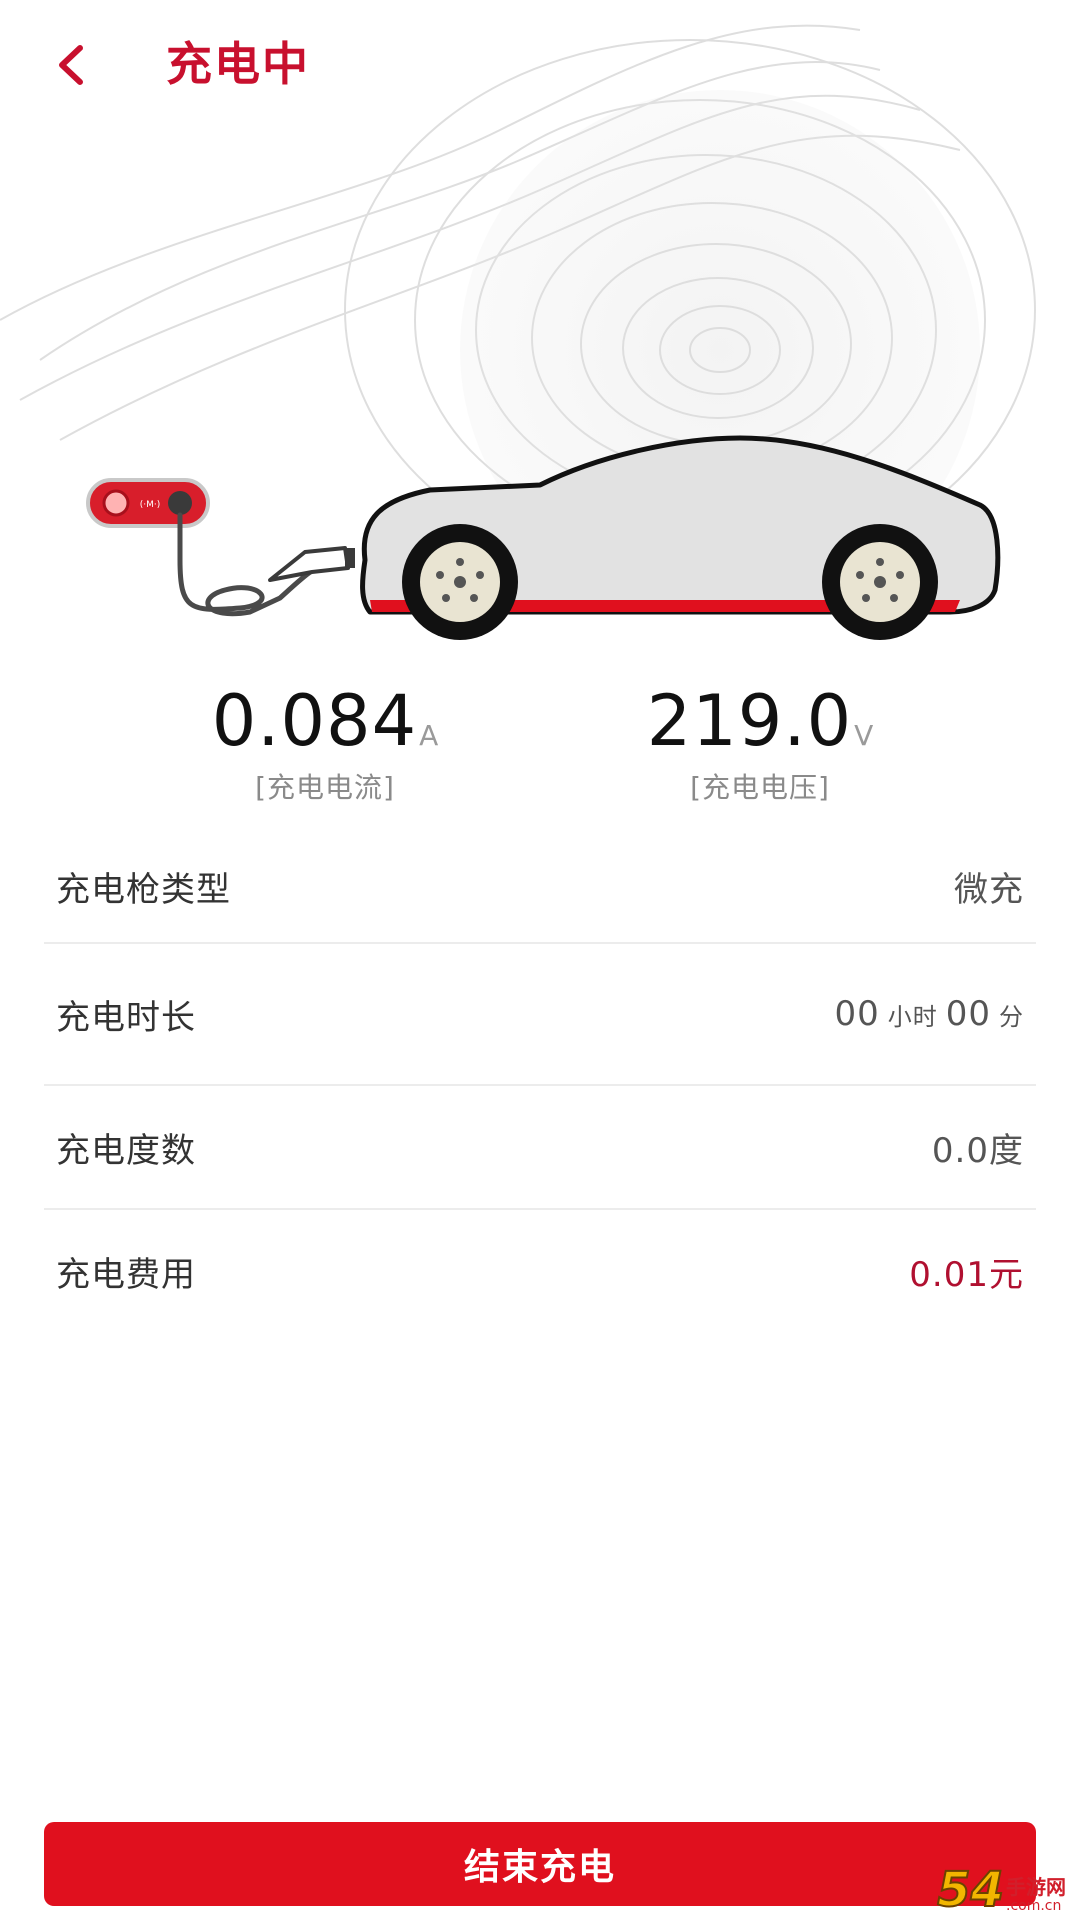  Describe the element at coordinates (970, 1890) in the screenshot. I see `watermark-number: 54` at that location.